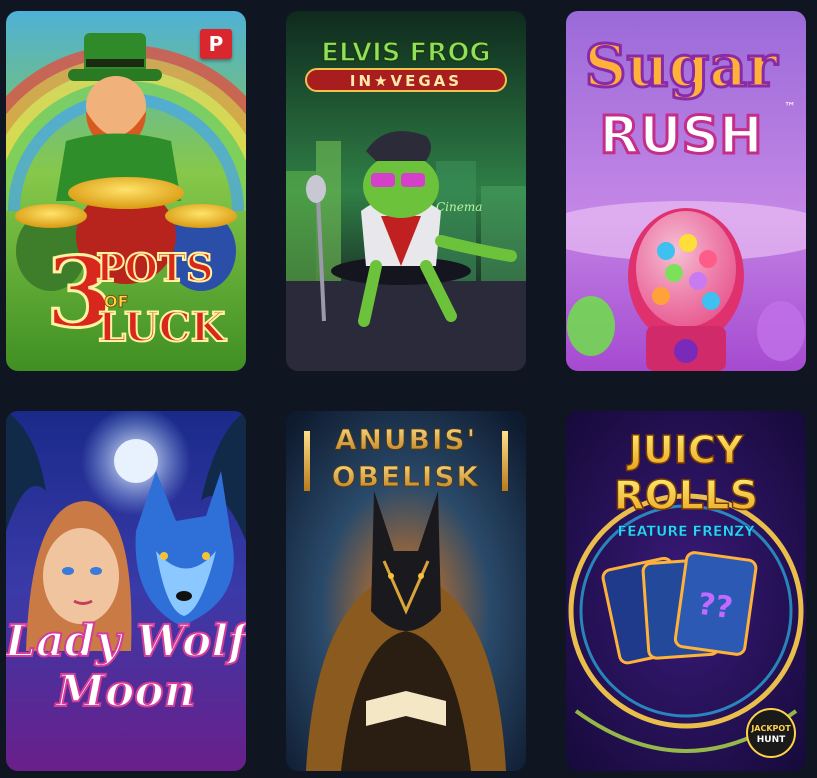 The width and height of the screenshot is (817, 778). I want to click on game-title-line1: JUICY, so click(685, 450).